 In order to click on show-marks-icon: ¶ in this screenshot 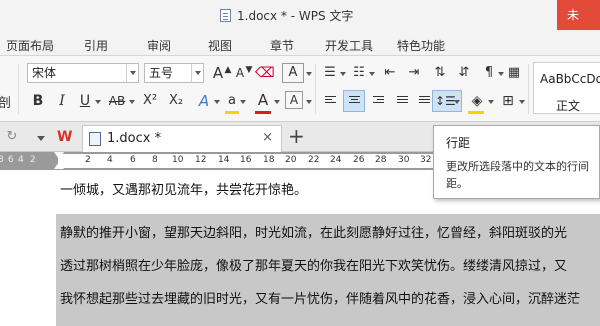, I will do `click(489, 73)`.